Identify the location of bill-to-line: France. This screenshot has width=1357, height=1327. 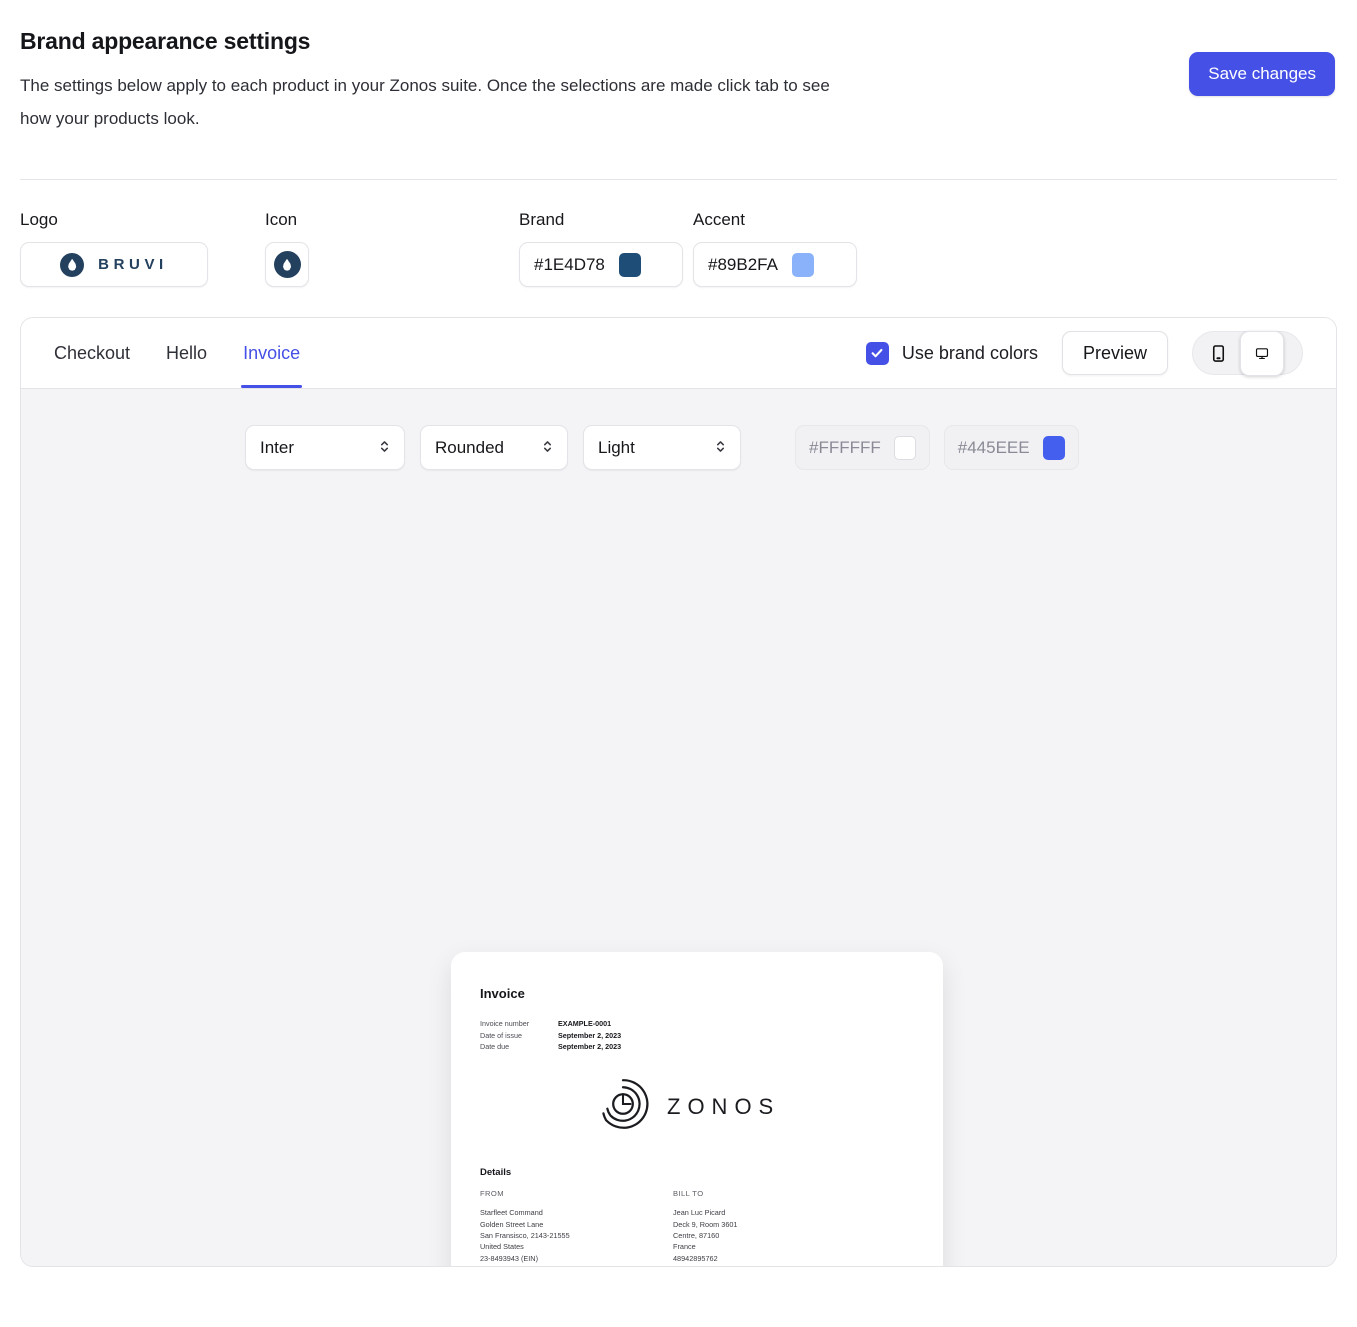
(684, 1247).